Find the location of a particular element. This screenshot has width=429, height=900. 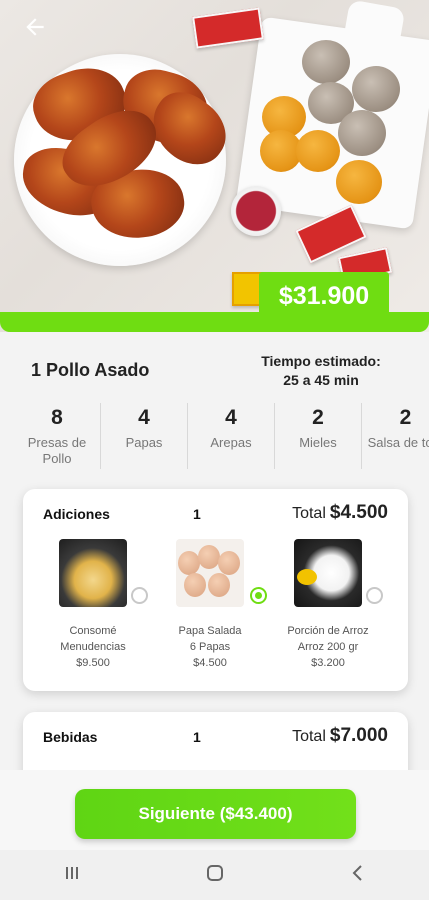

item-text: Consomé Menudencias $9.500 is located at coordinates (93, 647).